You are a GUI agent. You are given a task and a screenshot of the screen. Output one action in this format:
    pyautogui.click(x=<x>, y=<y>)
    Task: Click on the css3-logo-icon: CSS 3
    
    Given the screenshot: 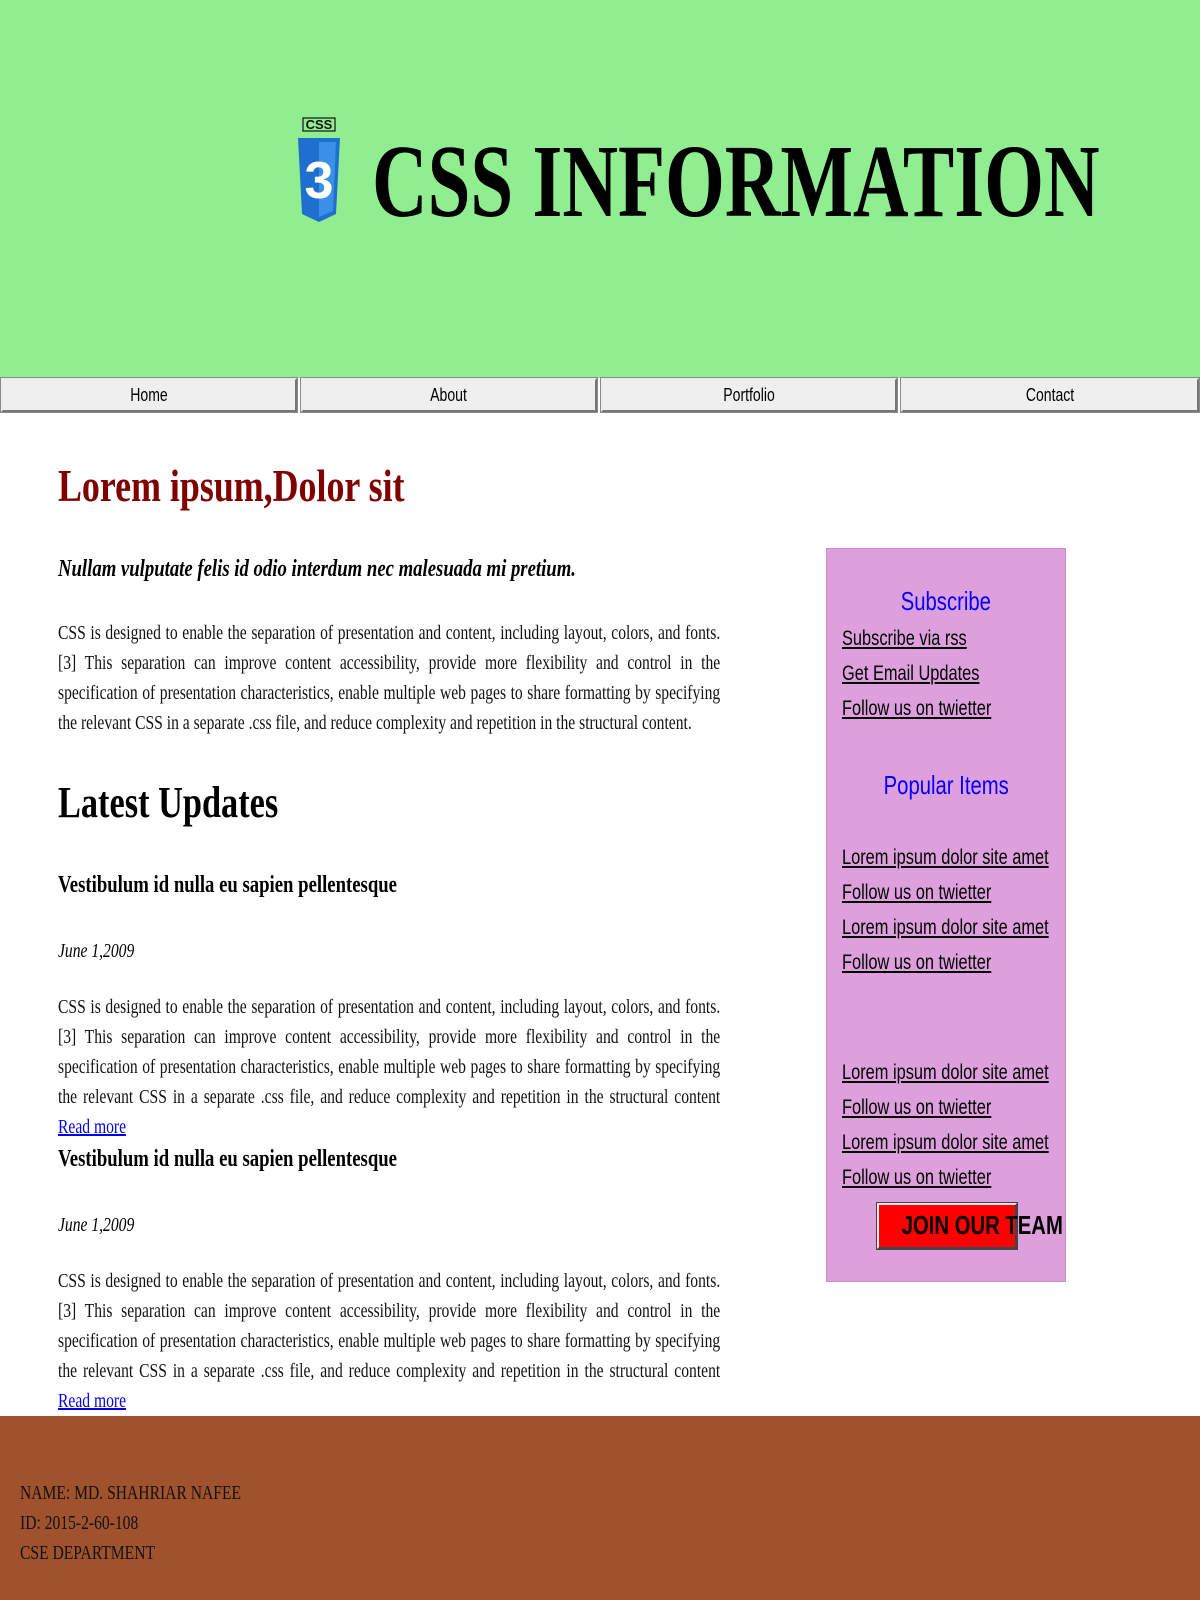 What is the action you would take?
    pyautogui.click(x=319, y=169)
    